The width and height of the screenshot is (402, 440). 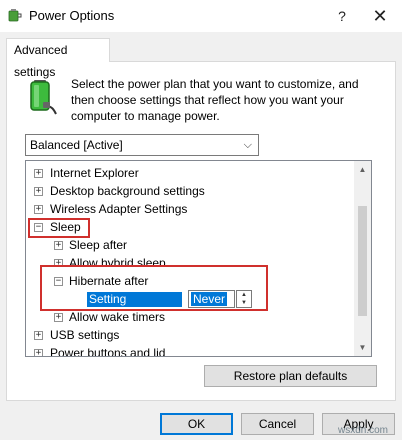 I want to click on chevron-down-icon: ⌵, so click(x=247, y=145).